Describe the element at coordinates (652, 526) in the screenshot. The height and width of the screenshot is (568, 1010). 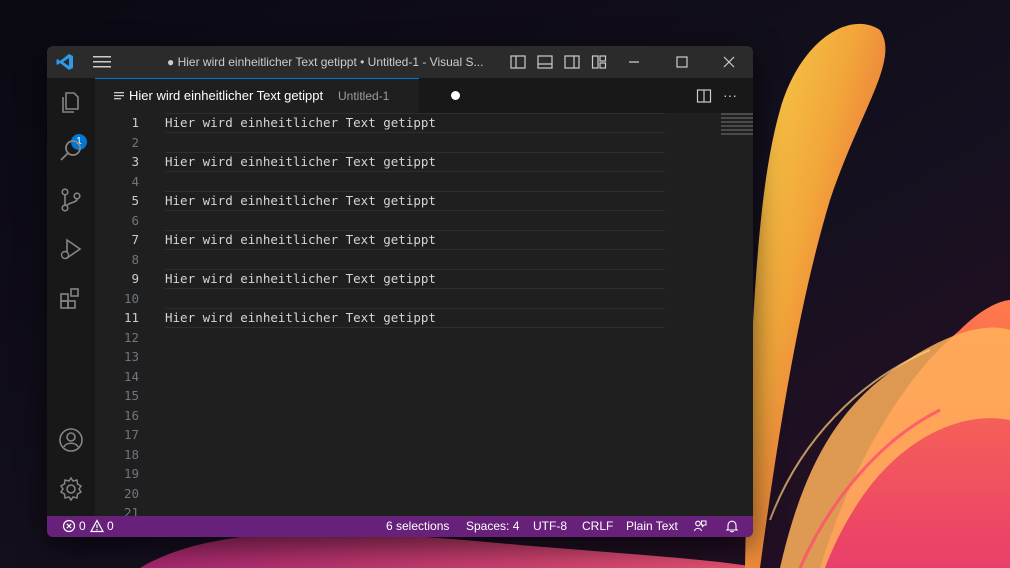
I see `language-mode-status: Plain Text` at that location.